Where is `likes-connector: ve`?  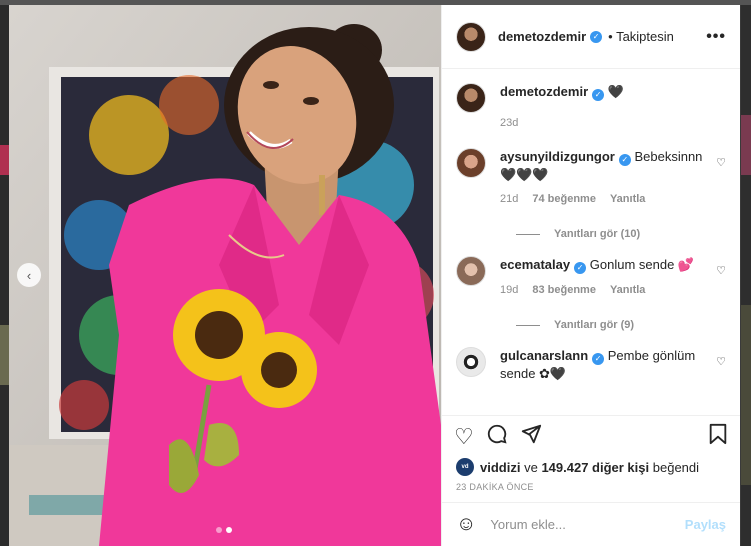 likes-connector: ve is located at coordinates (531, 467).